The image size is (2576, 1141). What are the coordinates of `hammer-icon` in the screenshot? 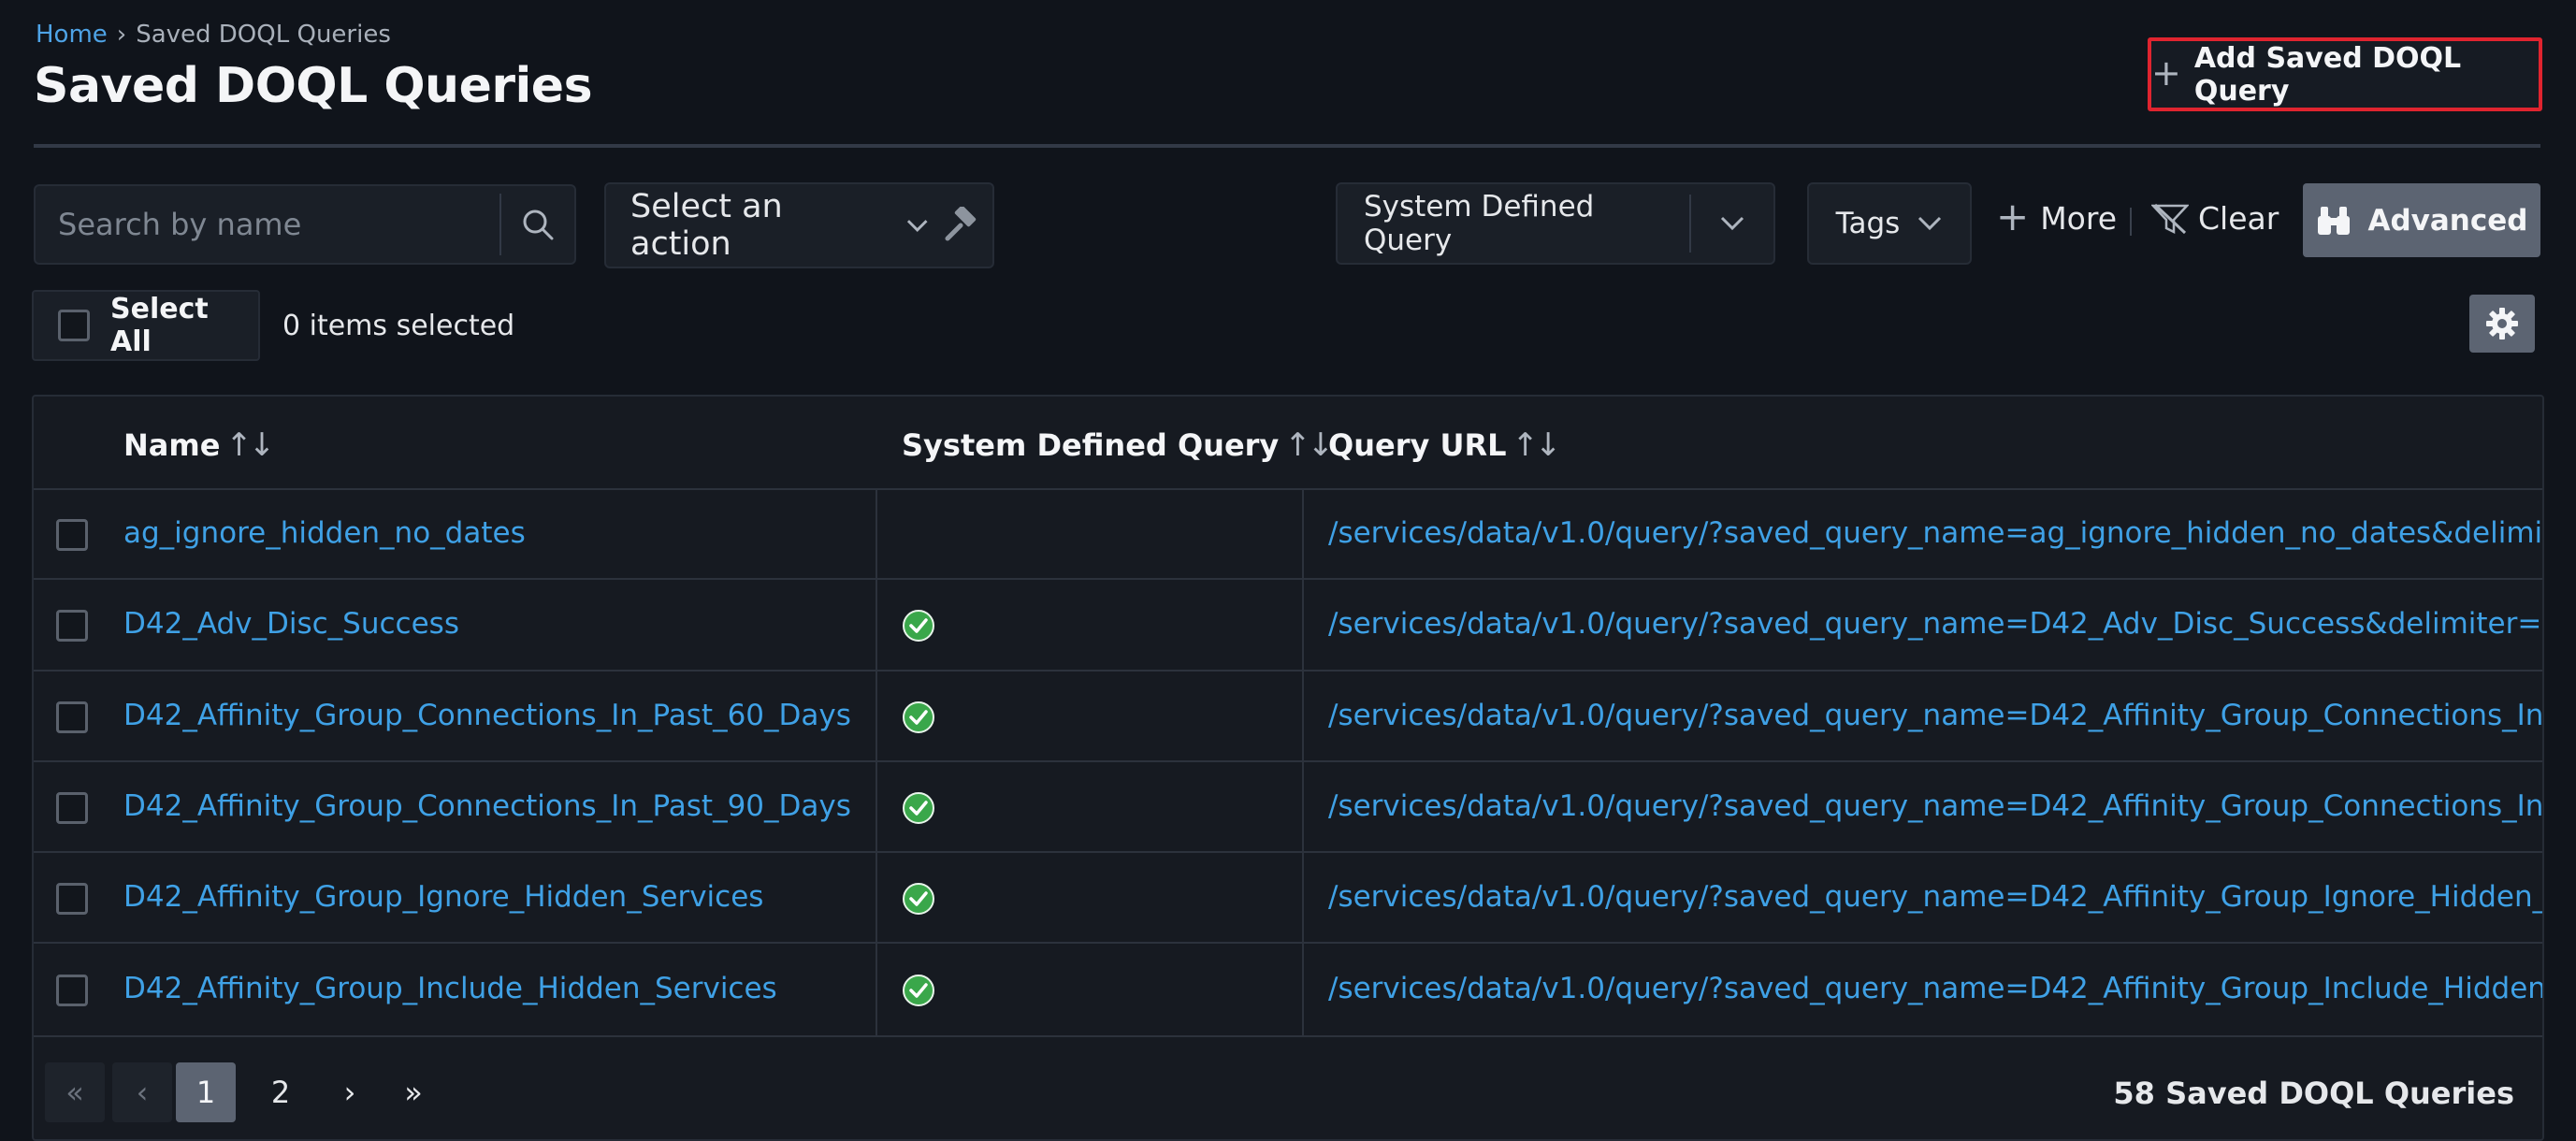 It's located at (960, 225).